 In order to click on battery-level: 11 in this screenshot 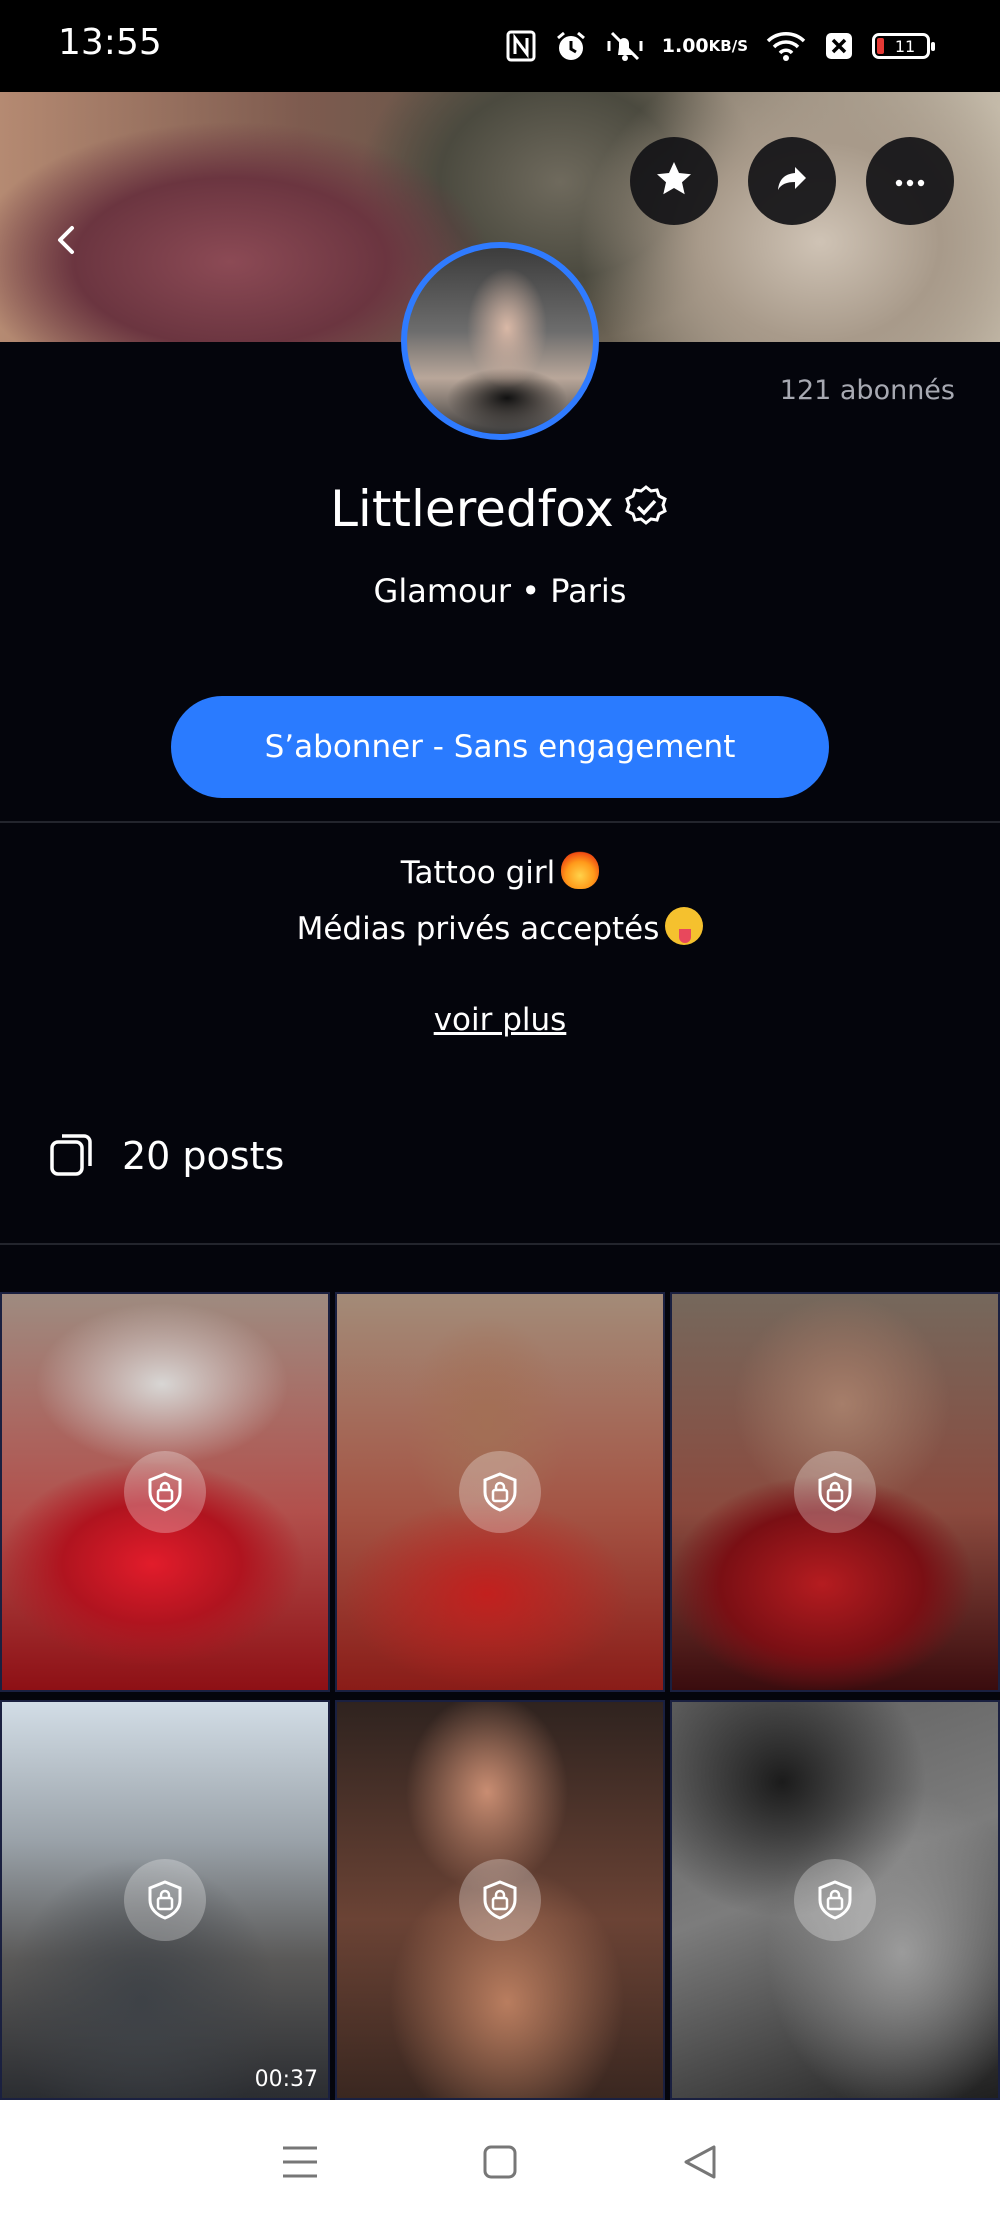, I will do `click(905, 46)`.